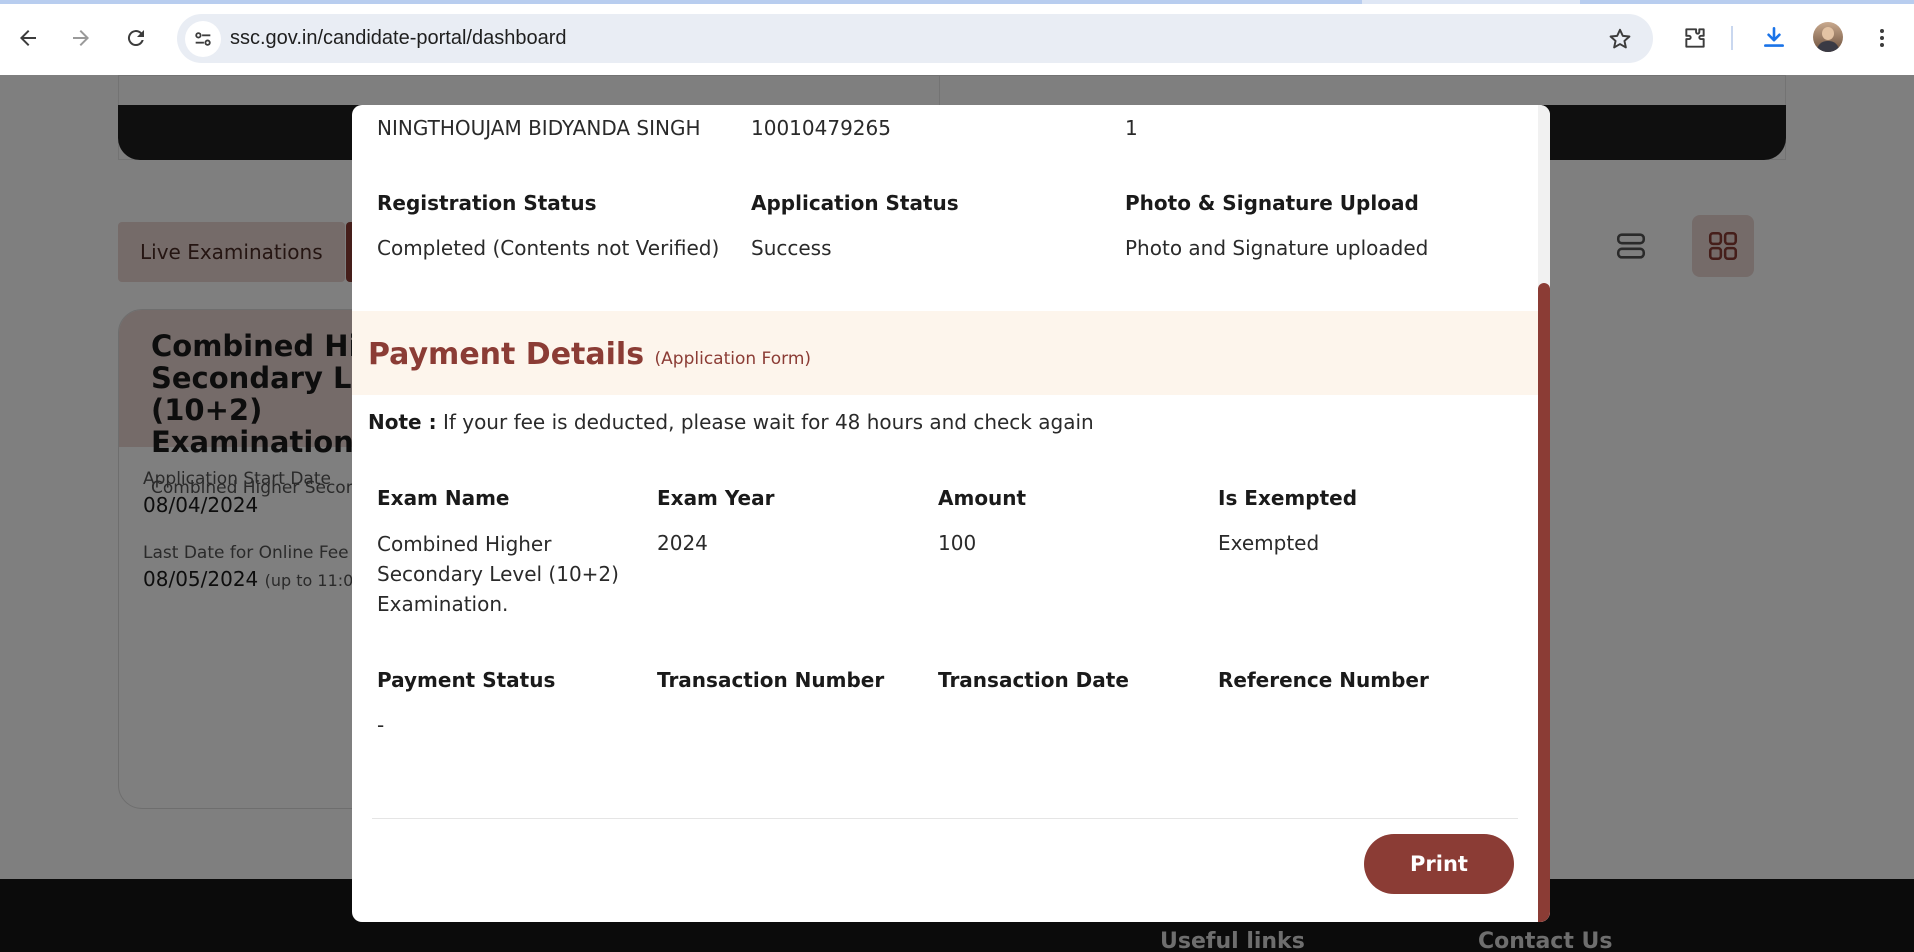 The height and width of the screenshot is (952, 1914). What do you see at coordinates (915, 38) in the screenshot?
I see `address-bar: ssc.gov.in/candidate-portal/dashboard` at bounding box center [915, 38].